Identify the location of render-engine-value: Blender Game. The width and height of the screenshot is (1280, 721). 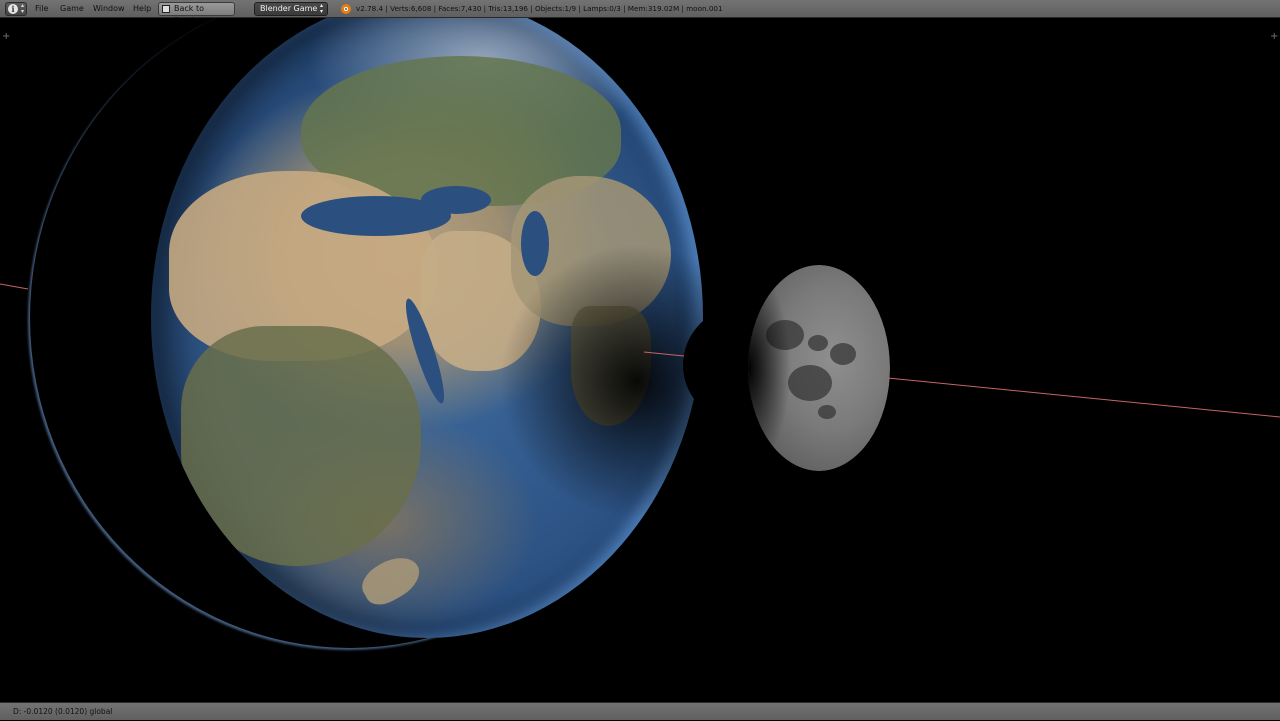
(289, 8).